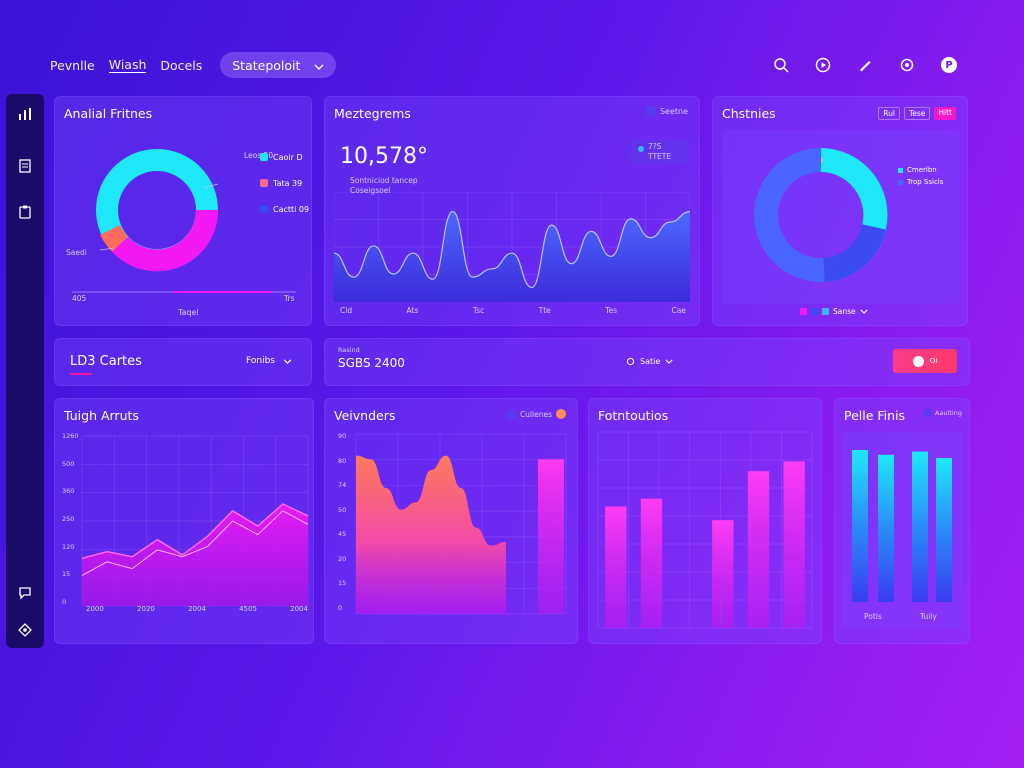  What do you see at coordinates (823, 65) in the screenshot?
I see `play-icon` at bounding box center [823, 65].